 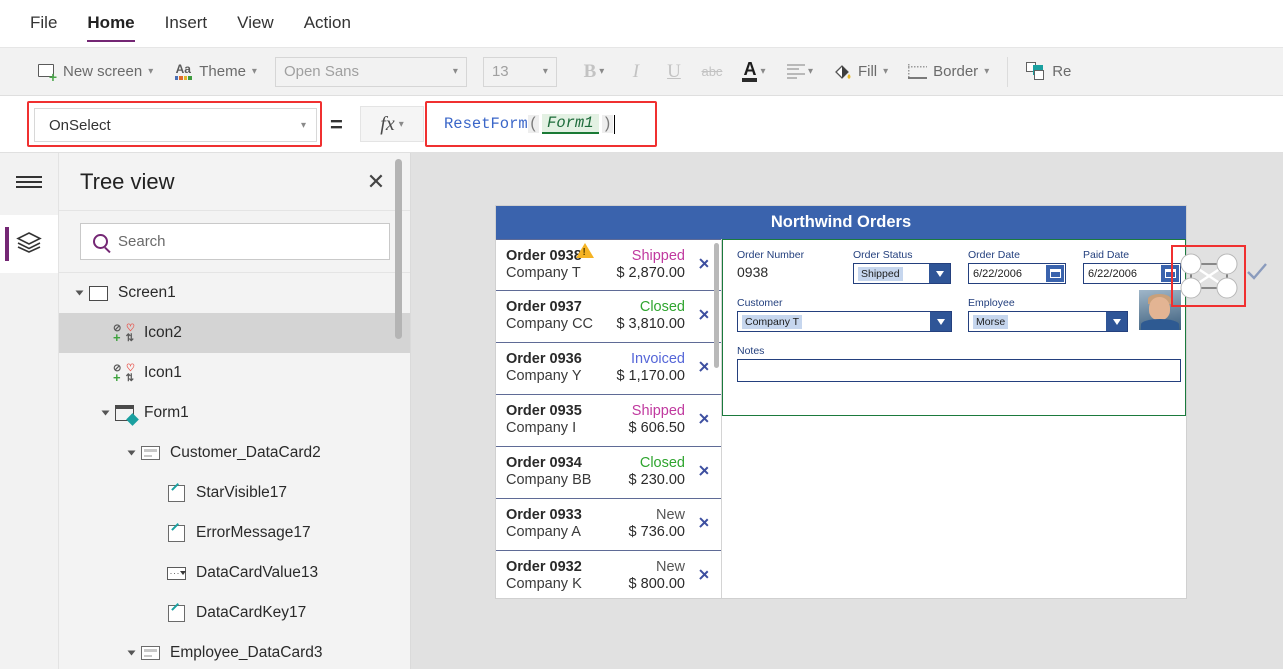 I want to click on formula-input: ResetForm(Form1), so click(x=541, y=124).